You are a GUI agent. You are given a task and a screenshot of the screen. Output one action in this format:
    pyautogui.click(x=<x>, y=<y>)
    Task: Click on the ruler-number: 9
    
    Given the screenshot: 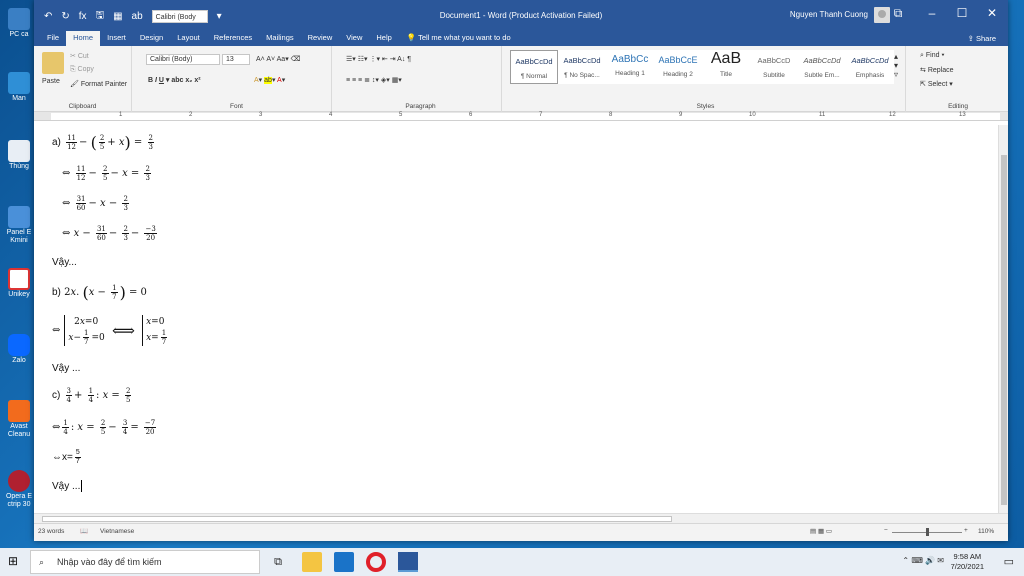 What is the action you would take?
    pyautogui.click(x=681, y=115)
    